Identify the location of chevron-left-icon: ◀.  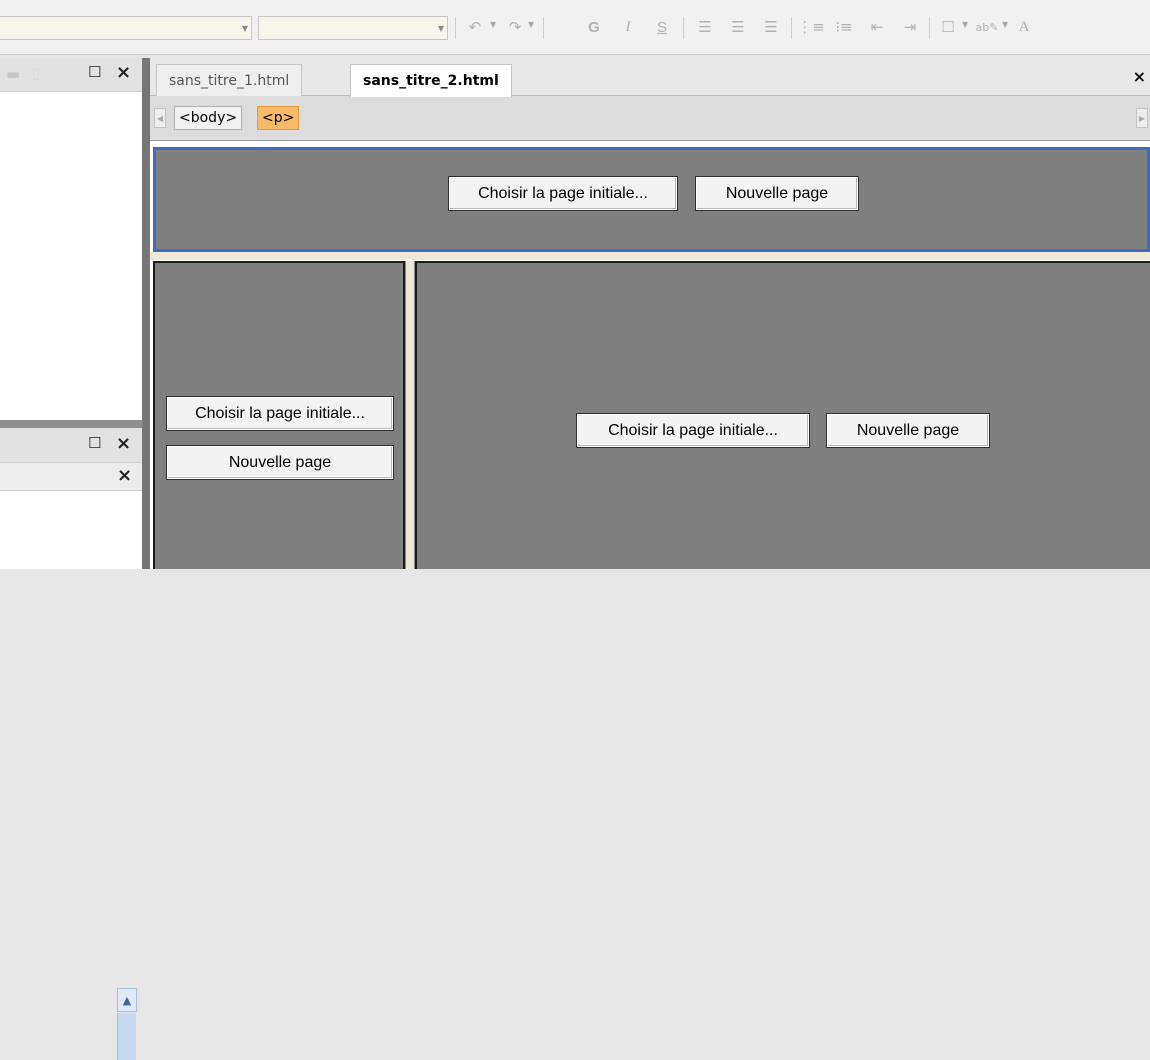
(160, 118).